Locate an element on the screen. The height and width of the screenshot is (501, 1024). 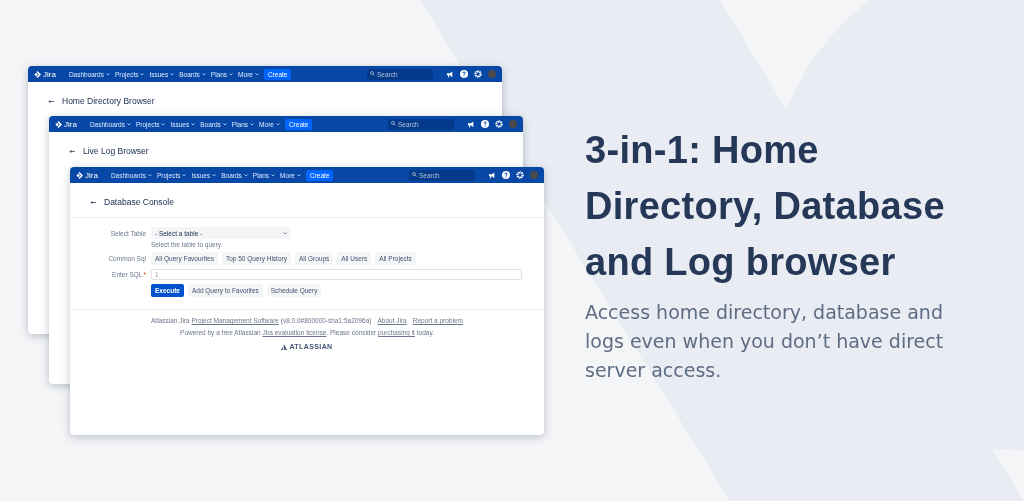
headline: 3-in-1: Home Directory, Database and Log browser is located at coordinates (765, 206).